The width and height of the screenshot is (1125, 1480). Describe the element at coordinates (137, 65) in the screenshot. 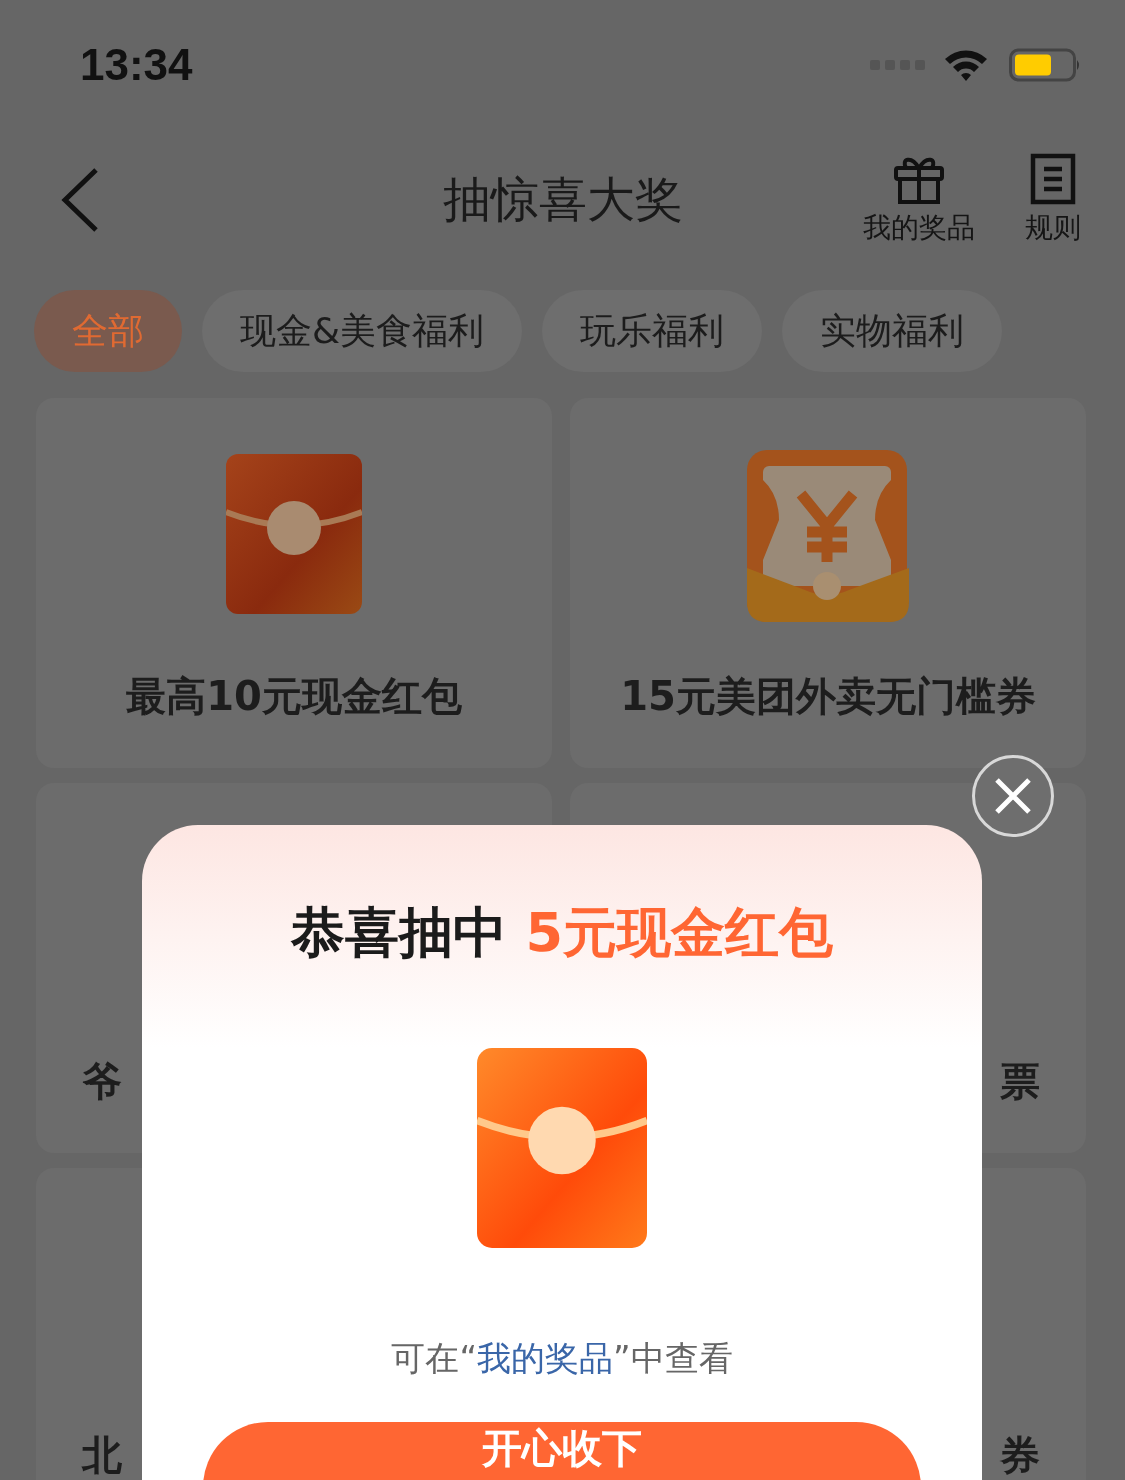

I see `clock-time: 13:34` at that location.